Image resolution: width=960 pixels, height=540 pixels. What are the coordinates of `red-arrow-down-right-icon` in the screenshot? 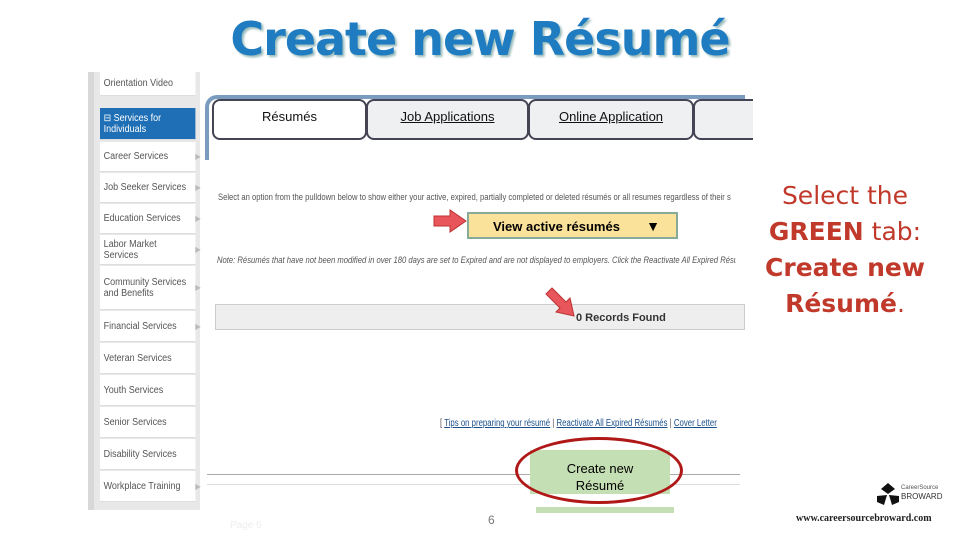 It's located at (560, 302).